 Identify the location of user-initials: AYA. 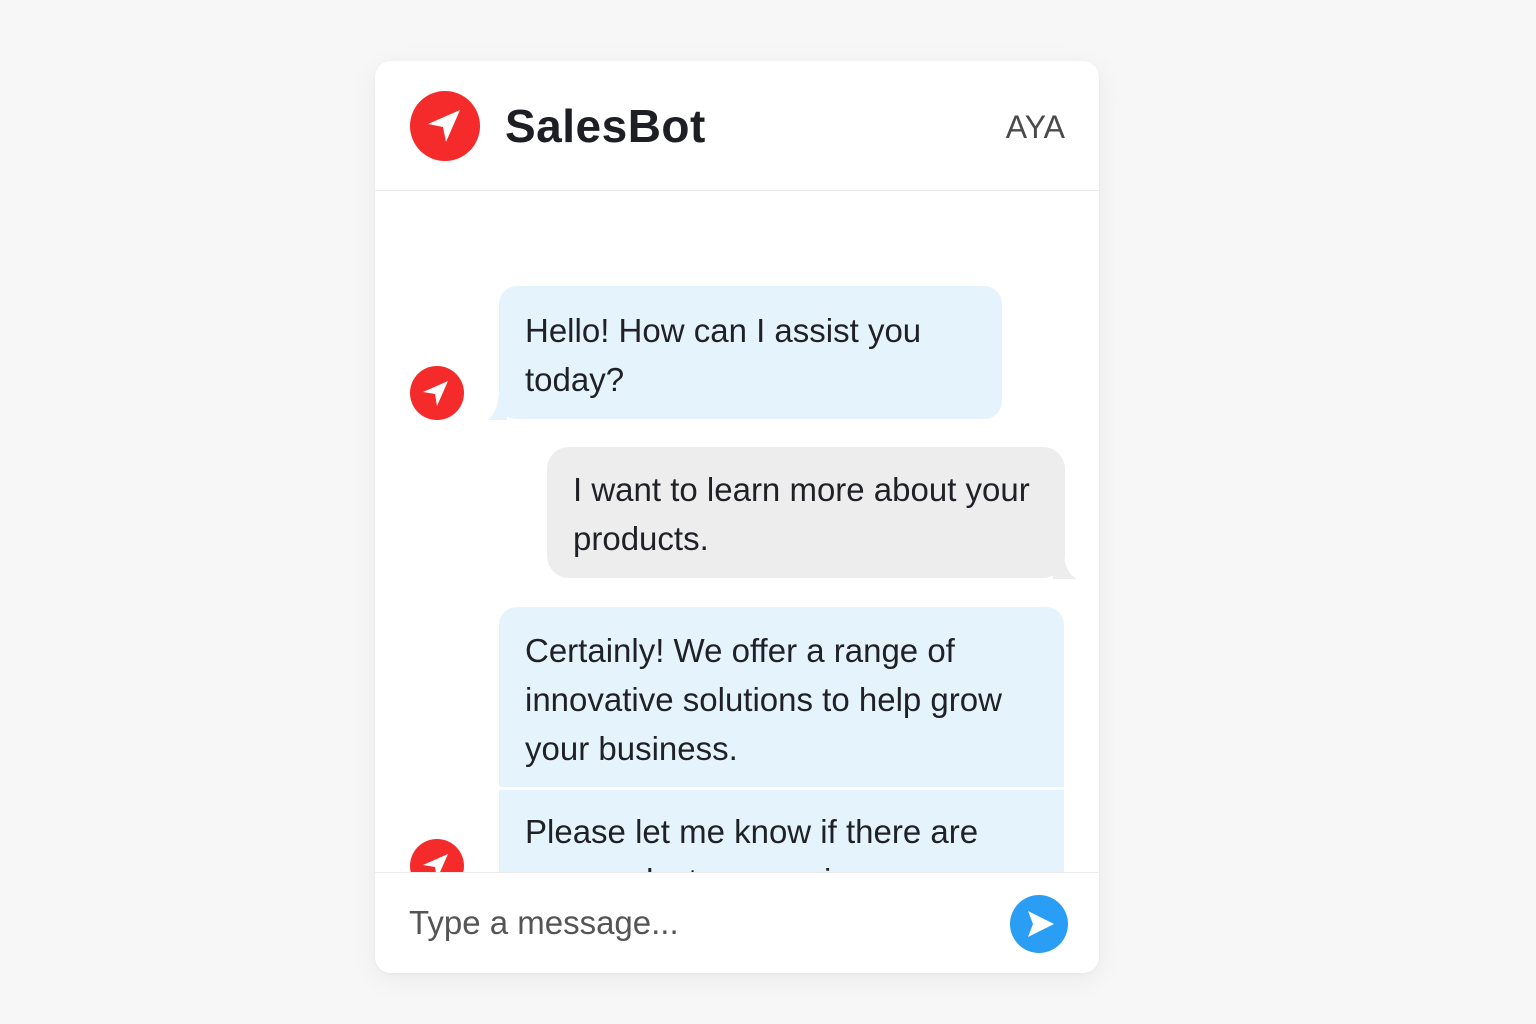
(1035, 127).